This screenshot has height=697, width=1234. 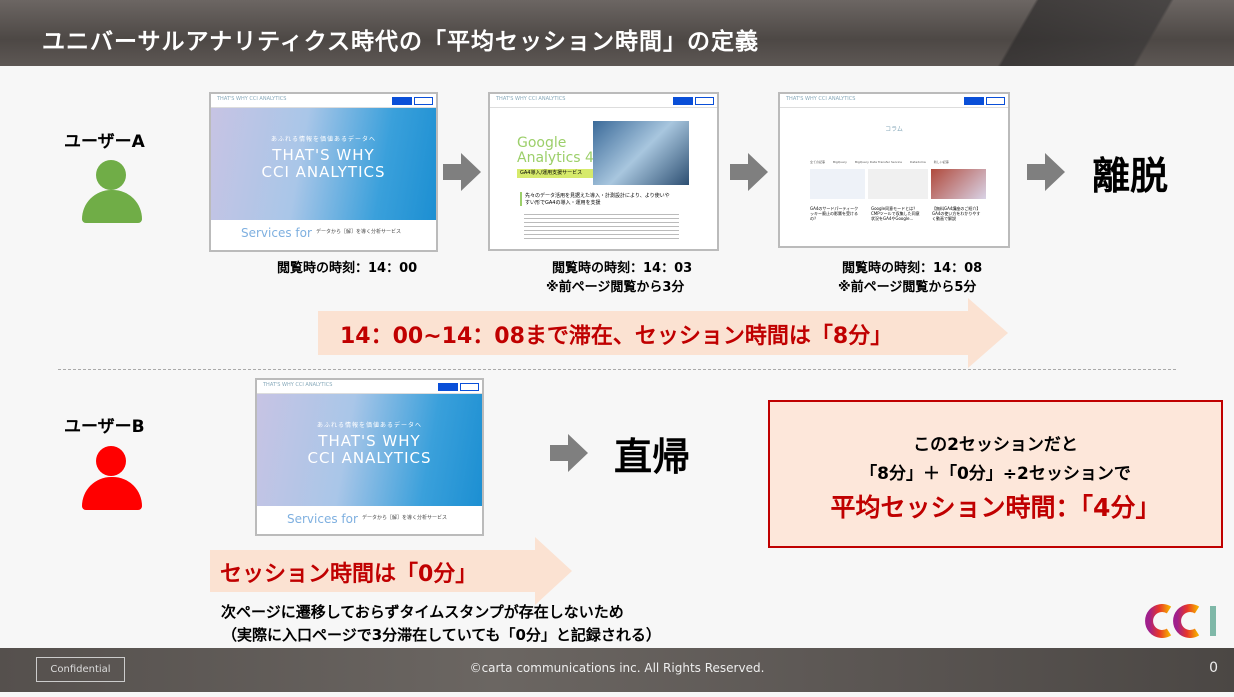 I want to click on slide-title: ユニバーサルアナリティクス時代の「平均セッション時間」の定義, so click(x=401, y=42).